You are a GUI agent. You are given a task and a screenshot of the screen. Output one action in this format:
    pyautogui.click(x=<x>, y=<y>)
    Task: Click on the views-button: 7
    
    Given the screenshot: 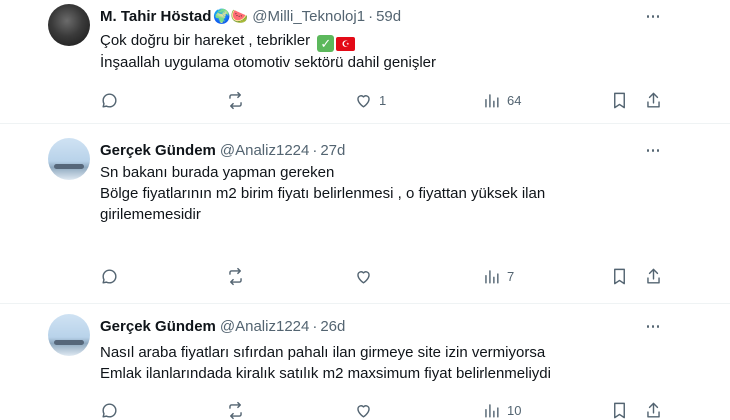 What is the action you would take?
    pyautogui.click(x=498, y=276)
    